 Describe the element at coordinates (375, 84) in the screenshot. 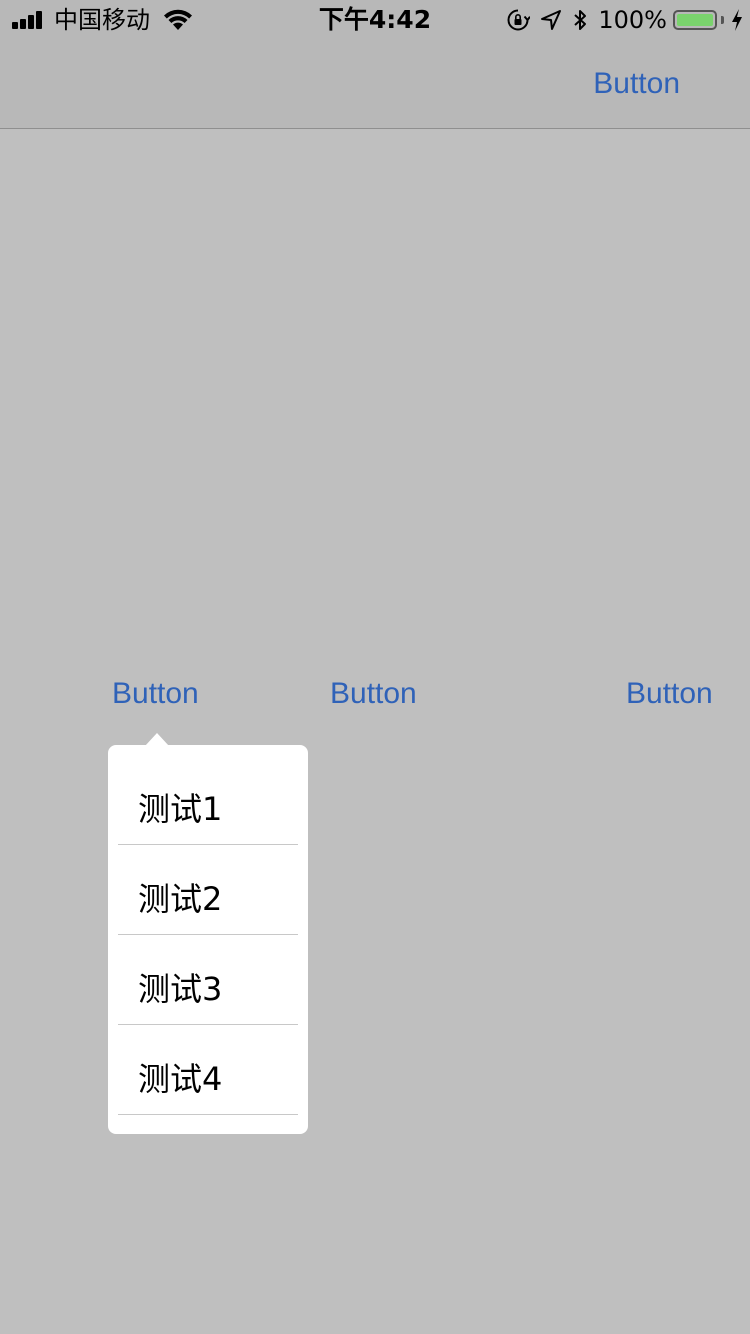

I see `navigation-bar: Button` at that location.